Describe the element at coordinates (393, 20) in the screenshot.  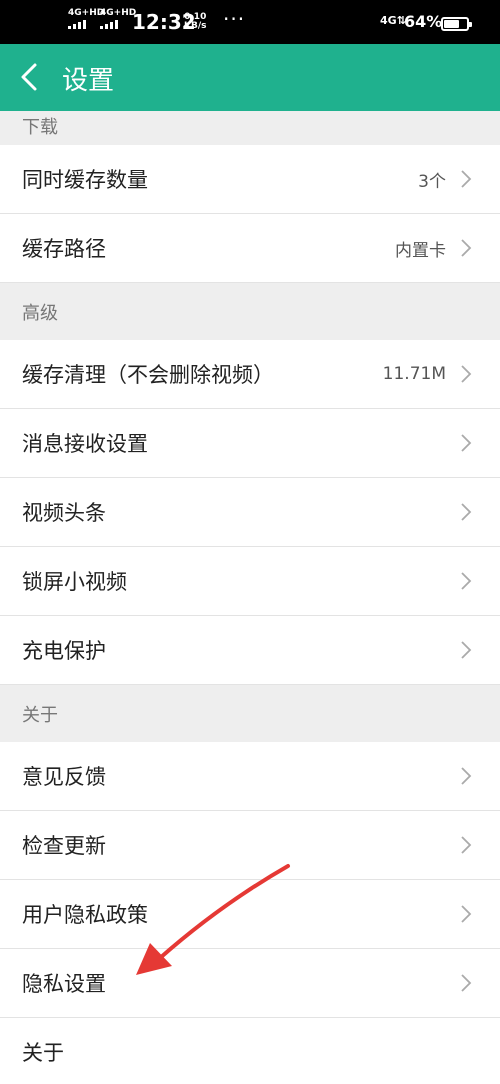
I see `mobile-data-indicator: 4G⇅` at that location.